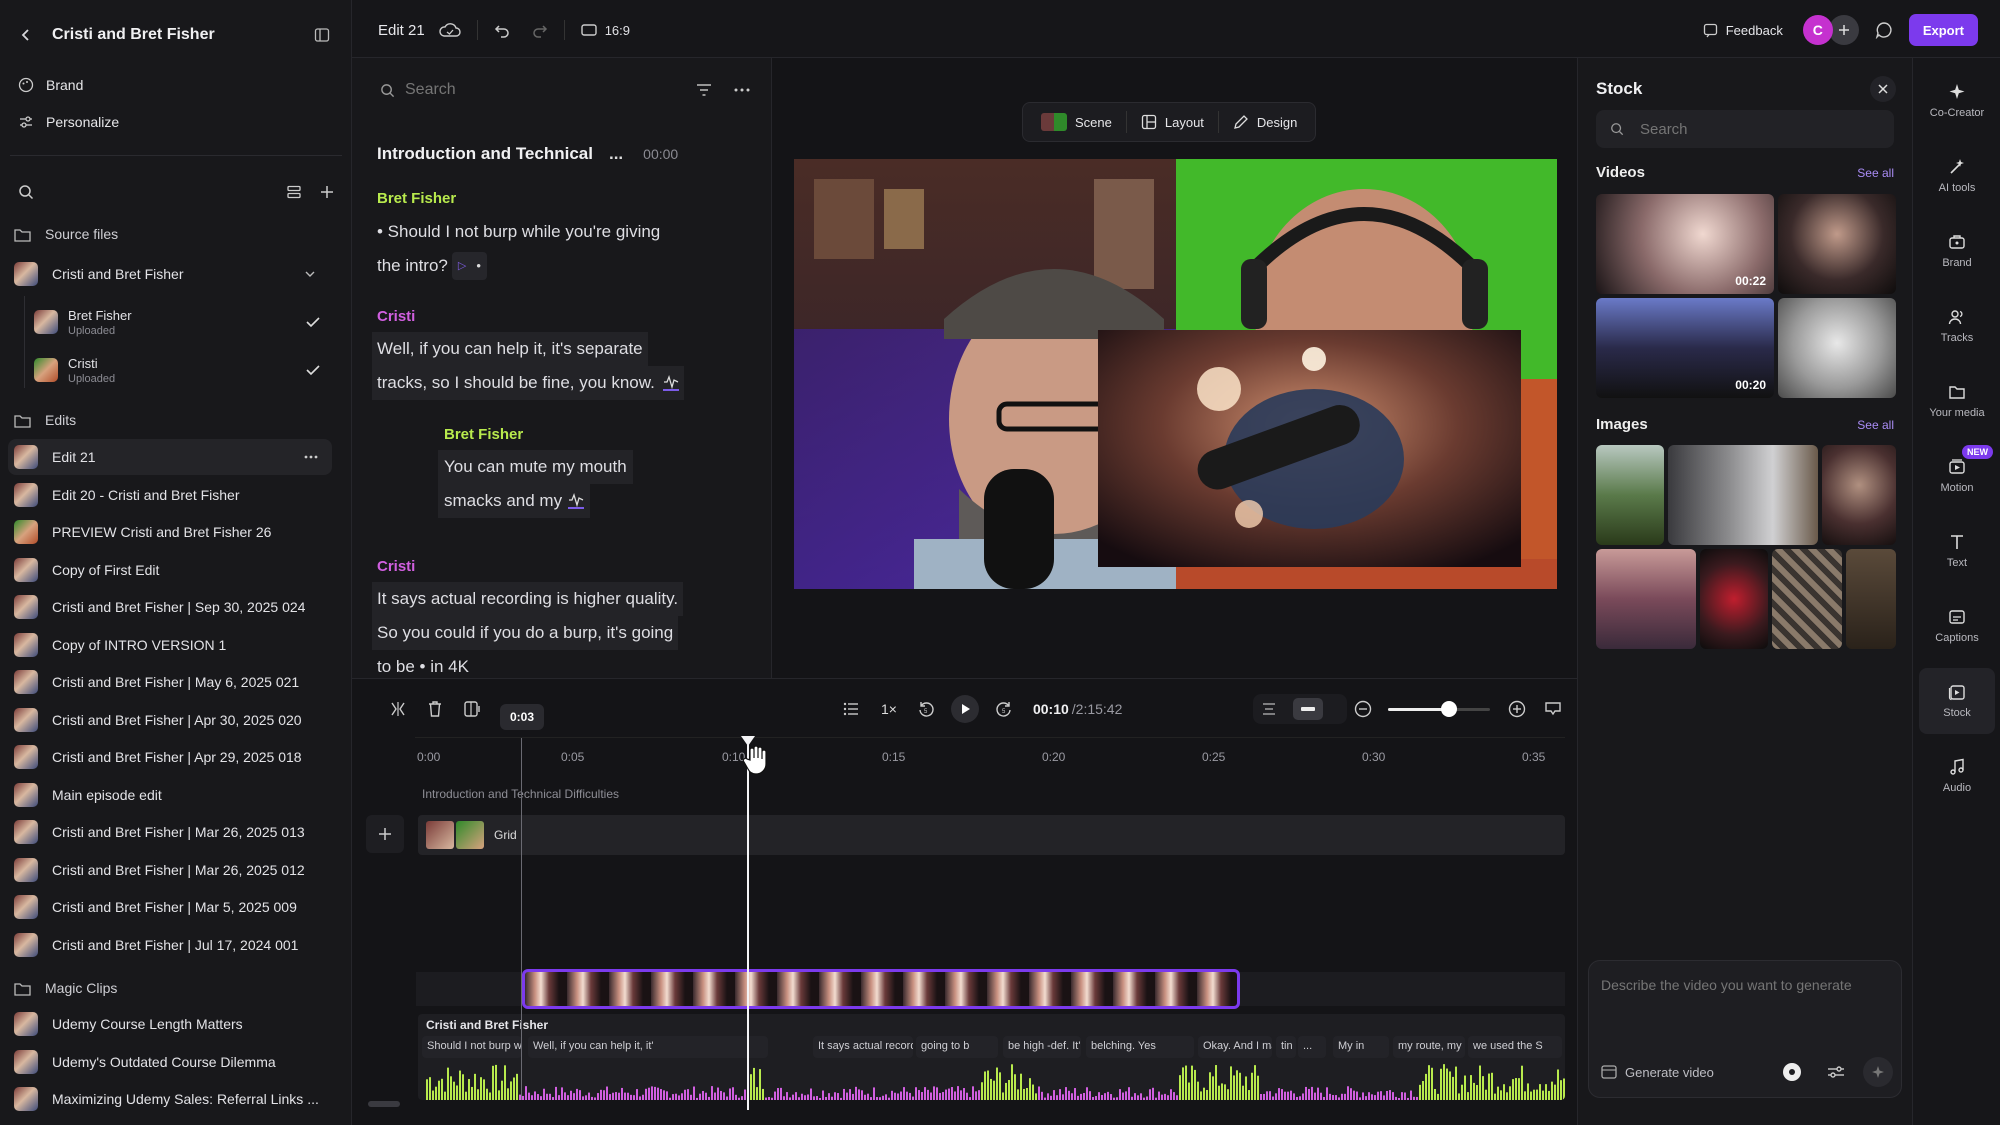 The width and height of the screenshot is (2000, 1125). What do you see at coordinates (1553, 709) in the screenshot?
I see `fit-timeline-icon` at bounding box center [1553, 709].